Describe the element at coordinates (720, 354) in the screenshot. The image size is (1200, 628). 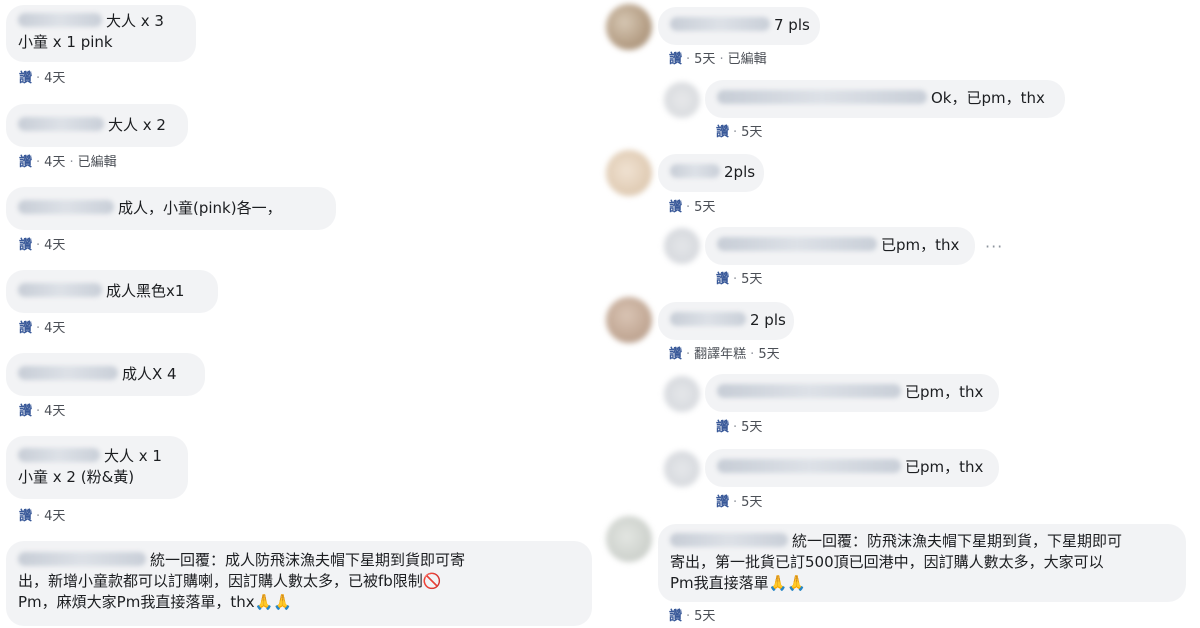
I see `translate-link: 翻譯年糕` at that location.